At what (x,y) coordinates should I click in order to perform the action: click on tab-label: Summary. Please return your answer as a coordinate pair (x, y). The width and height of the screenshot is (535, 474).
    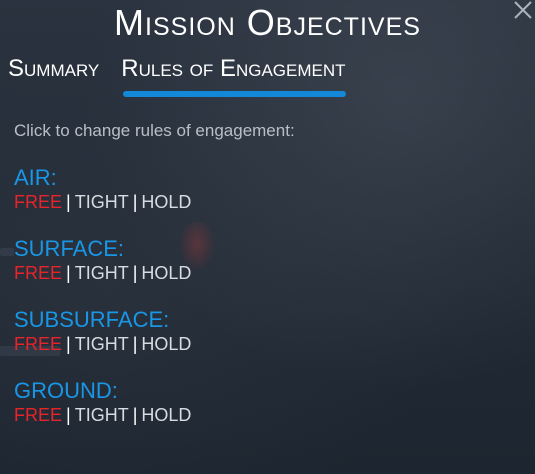
    Looking at the image, I should click on (54, 68).